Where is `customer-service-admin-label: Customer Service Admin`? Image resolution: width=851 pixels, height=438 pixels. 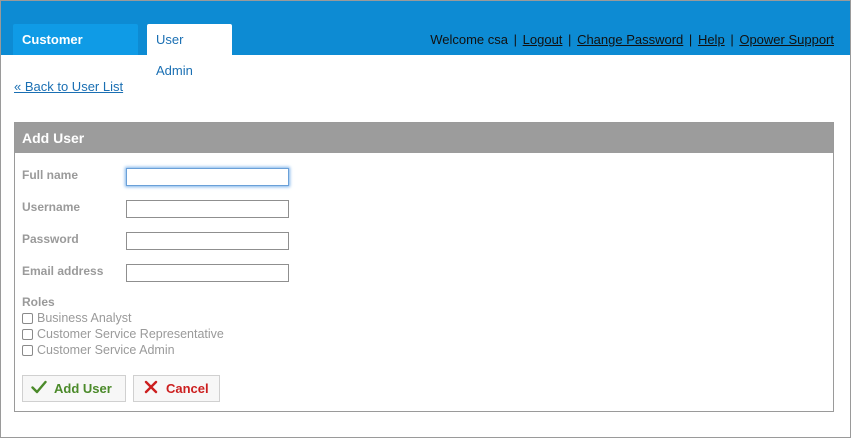 customer-service-admin-label: Customer Service Admin is located at coordinates (106, 350).